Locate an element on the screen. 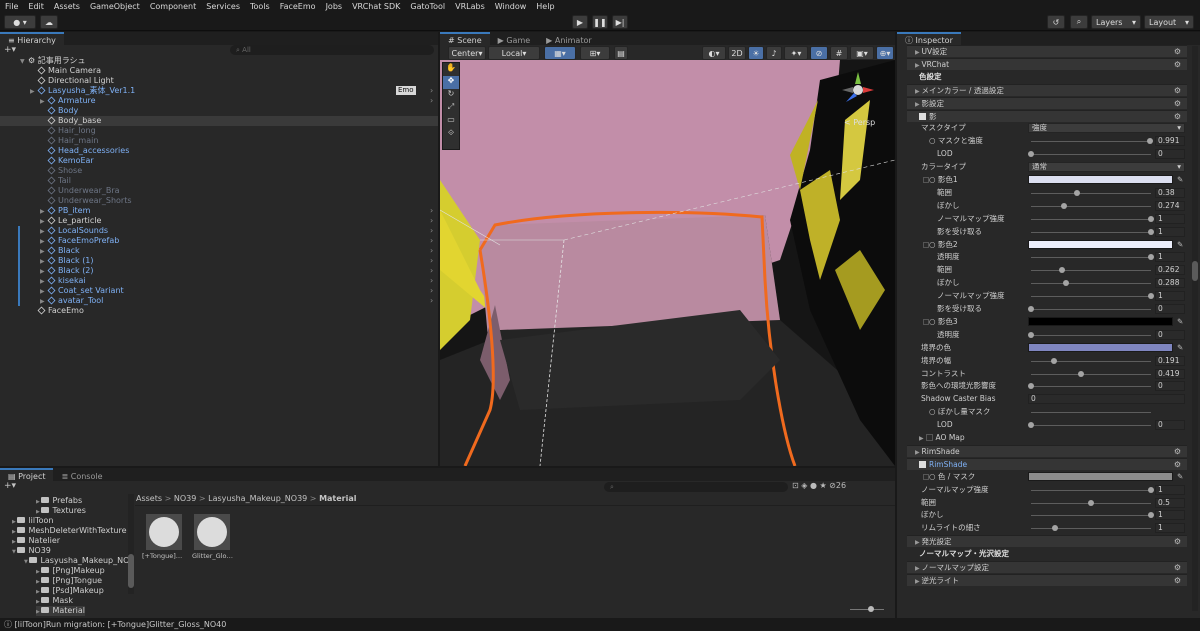 This screenshot has width=1200, height=631. project-folder: ▶ lilToon is located at coordinates (33, 521).